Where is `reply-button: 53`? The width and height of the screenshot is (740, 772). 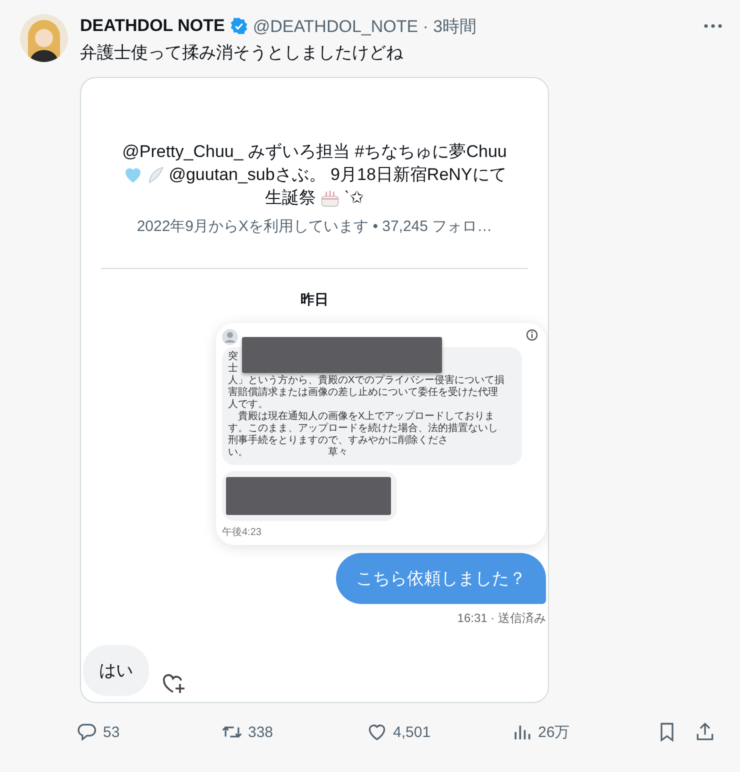
reply-button: 53 is located at coordinates (148, 732).